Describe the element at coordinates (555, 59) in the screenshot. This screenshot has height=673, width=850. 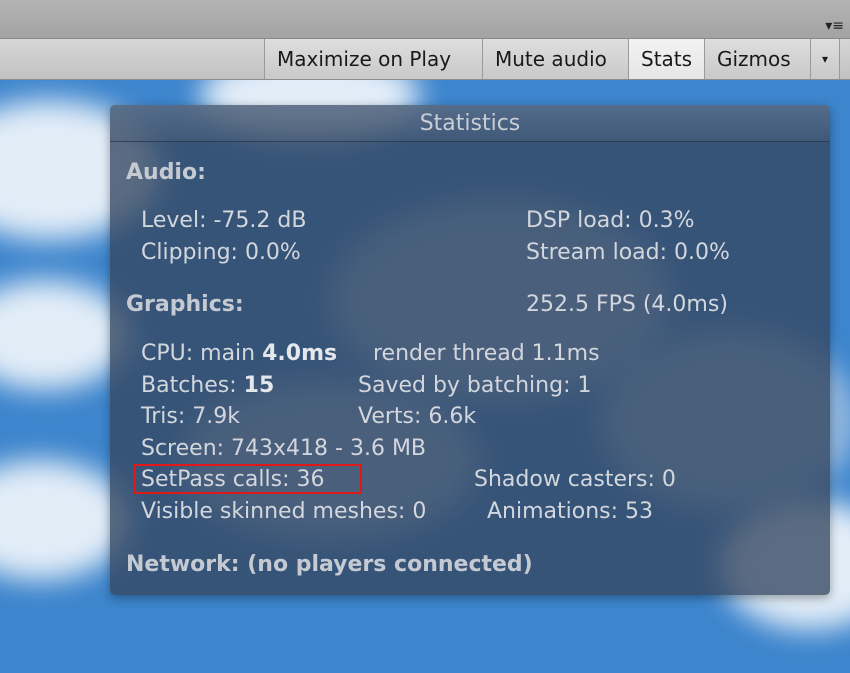
I see `mute-audio-button: Mute audio` at that location.